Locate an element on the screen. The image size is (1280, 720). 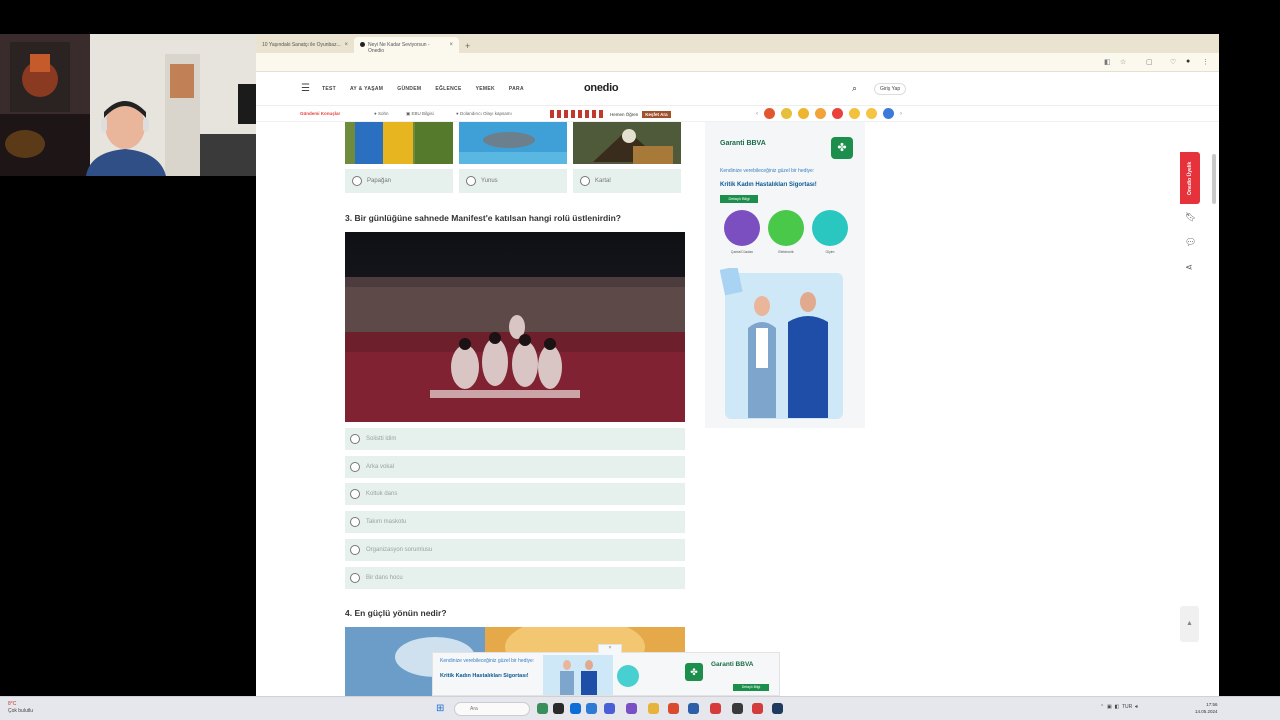
answer-option: Organizasyon sorumlusu is located at coordinates (515, 549).